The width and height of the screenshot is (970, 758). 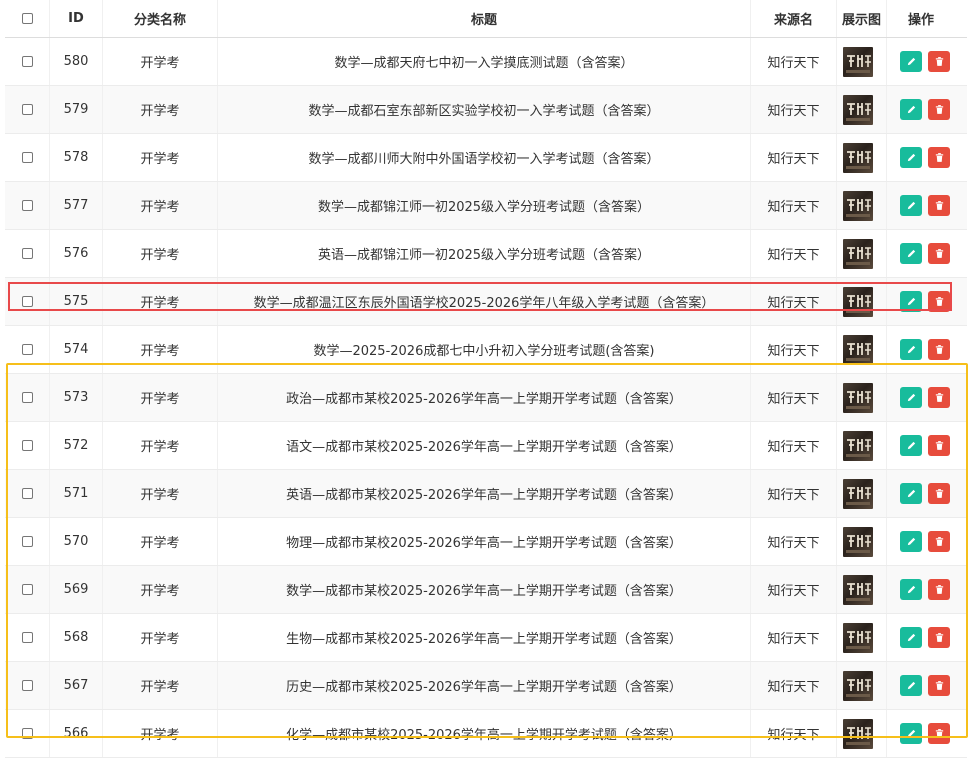 I want to click on table-row: 579 开学考 数学—成都石室东部新区实验学校初一入学考试题（含答案） 知行天下, so click(x=486, y=110).